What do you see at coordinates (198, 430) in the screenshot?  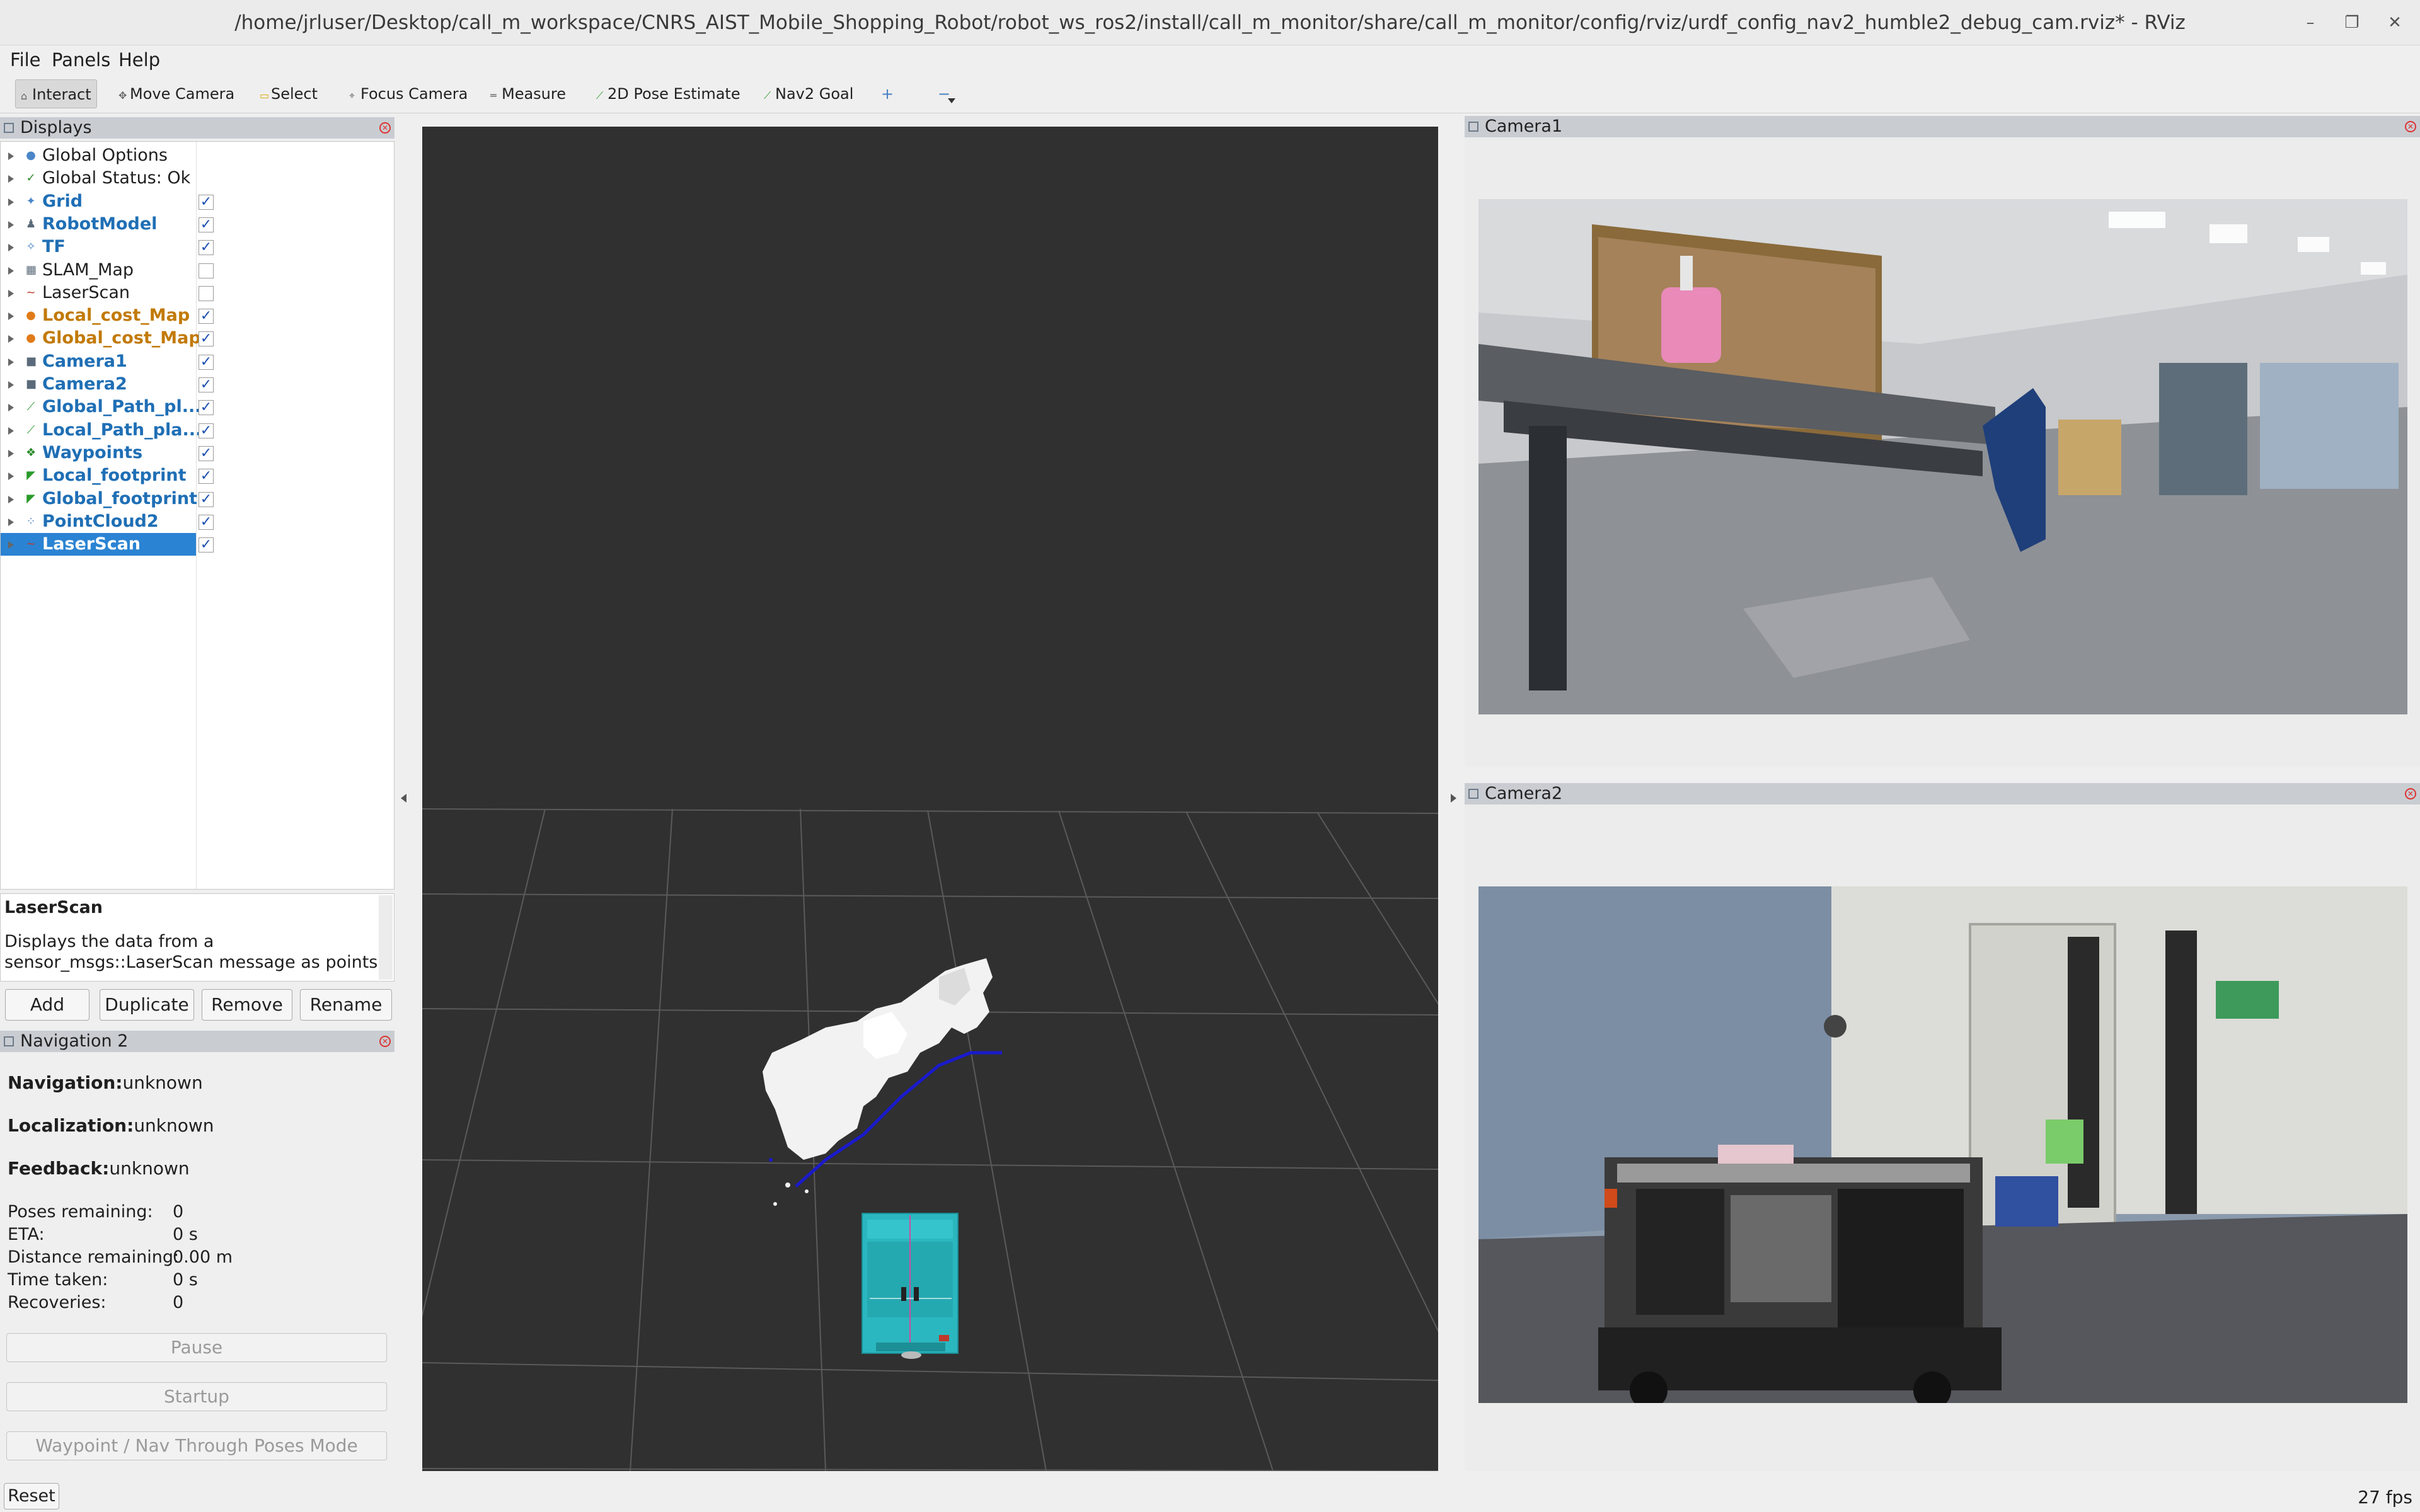 I see `display-item: ⟋ Local_Path_pla... ✓` at bounding box center [198, 430].